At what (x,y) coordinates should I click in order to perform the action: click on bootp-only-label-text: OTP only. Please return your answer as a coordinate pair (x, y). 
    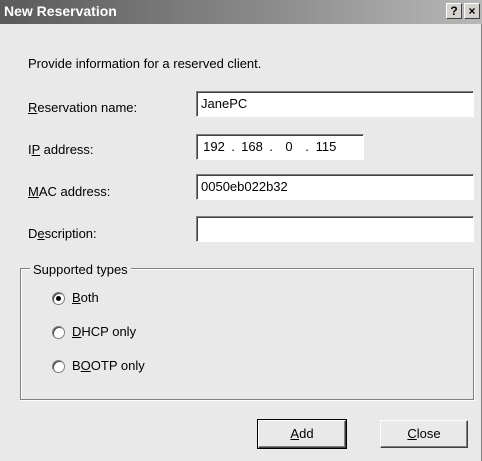
    Looking at the image, I should click on (117, 365).